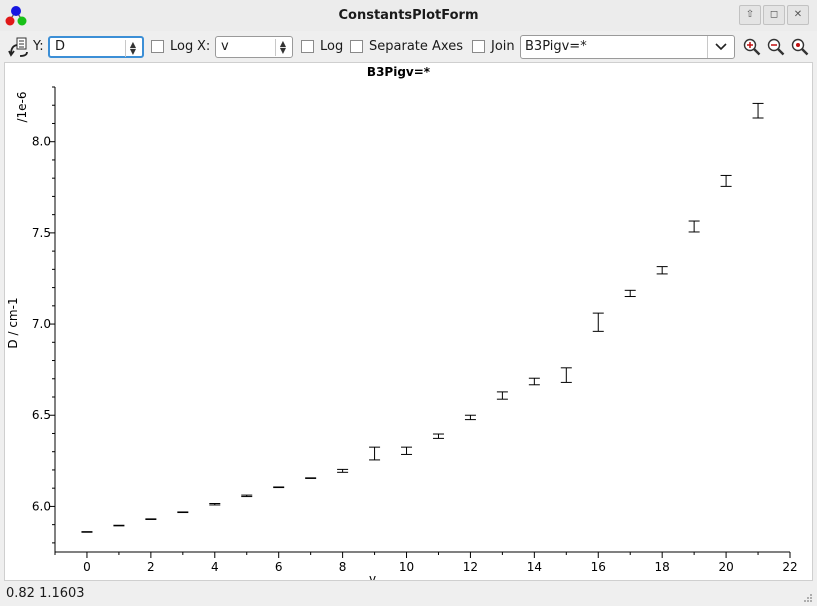  Describe the element at coordinates (478, 46) in the screenshot. I see `join-checkbox` at that location.